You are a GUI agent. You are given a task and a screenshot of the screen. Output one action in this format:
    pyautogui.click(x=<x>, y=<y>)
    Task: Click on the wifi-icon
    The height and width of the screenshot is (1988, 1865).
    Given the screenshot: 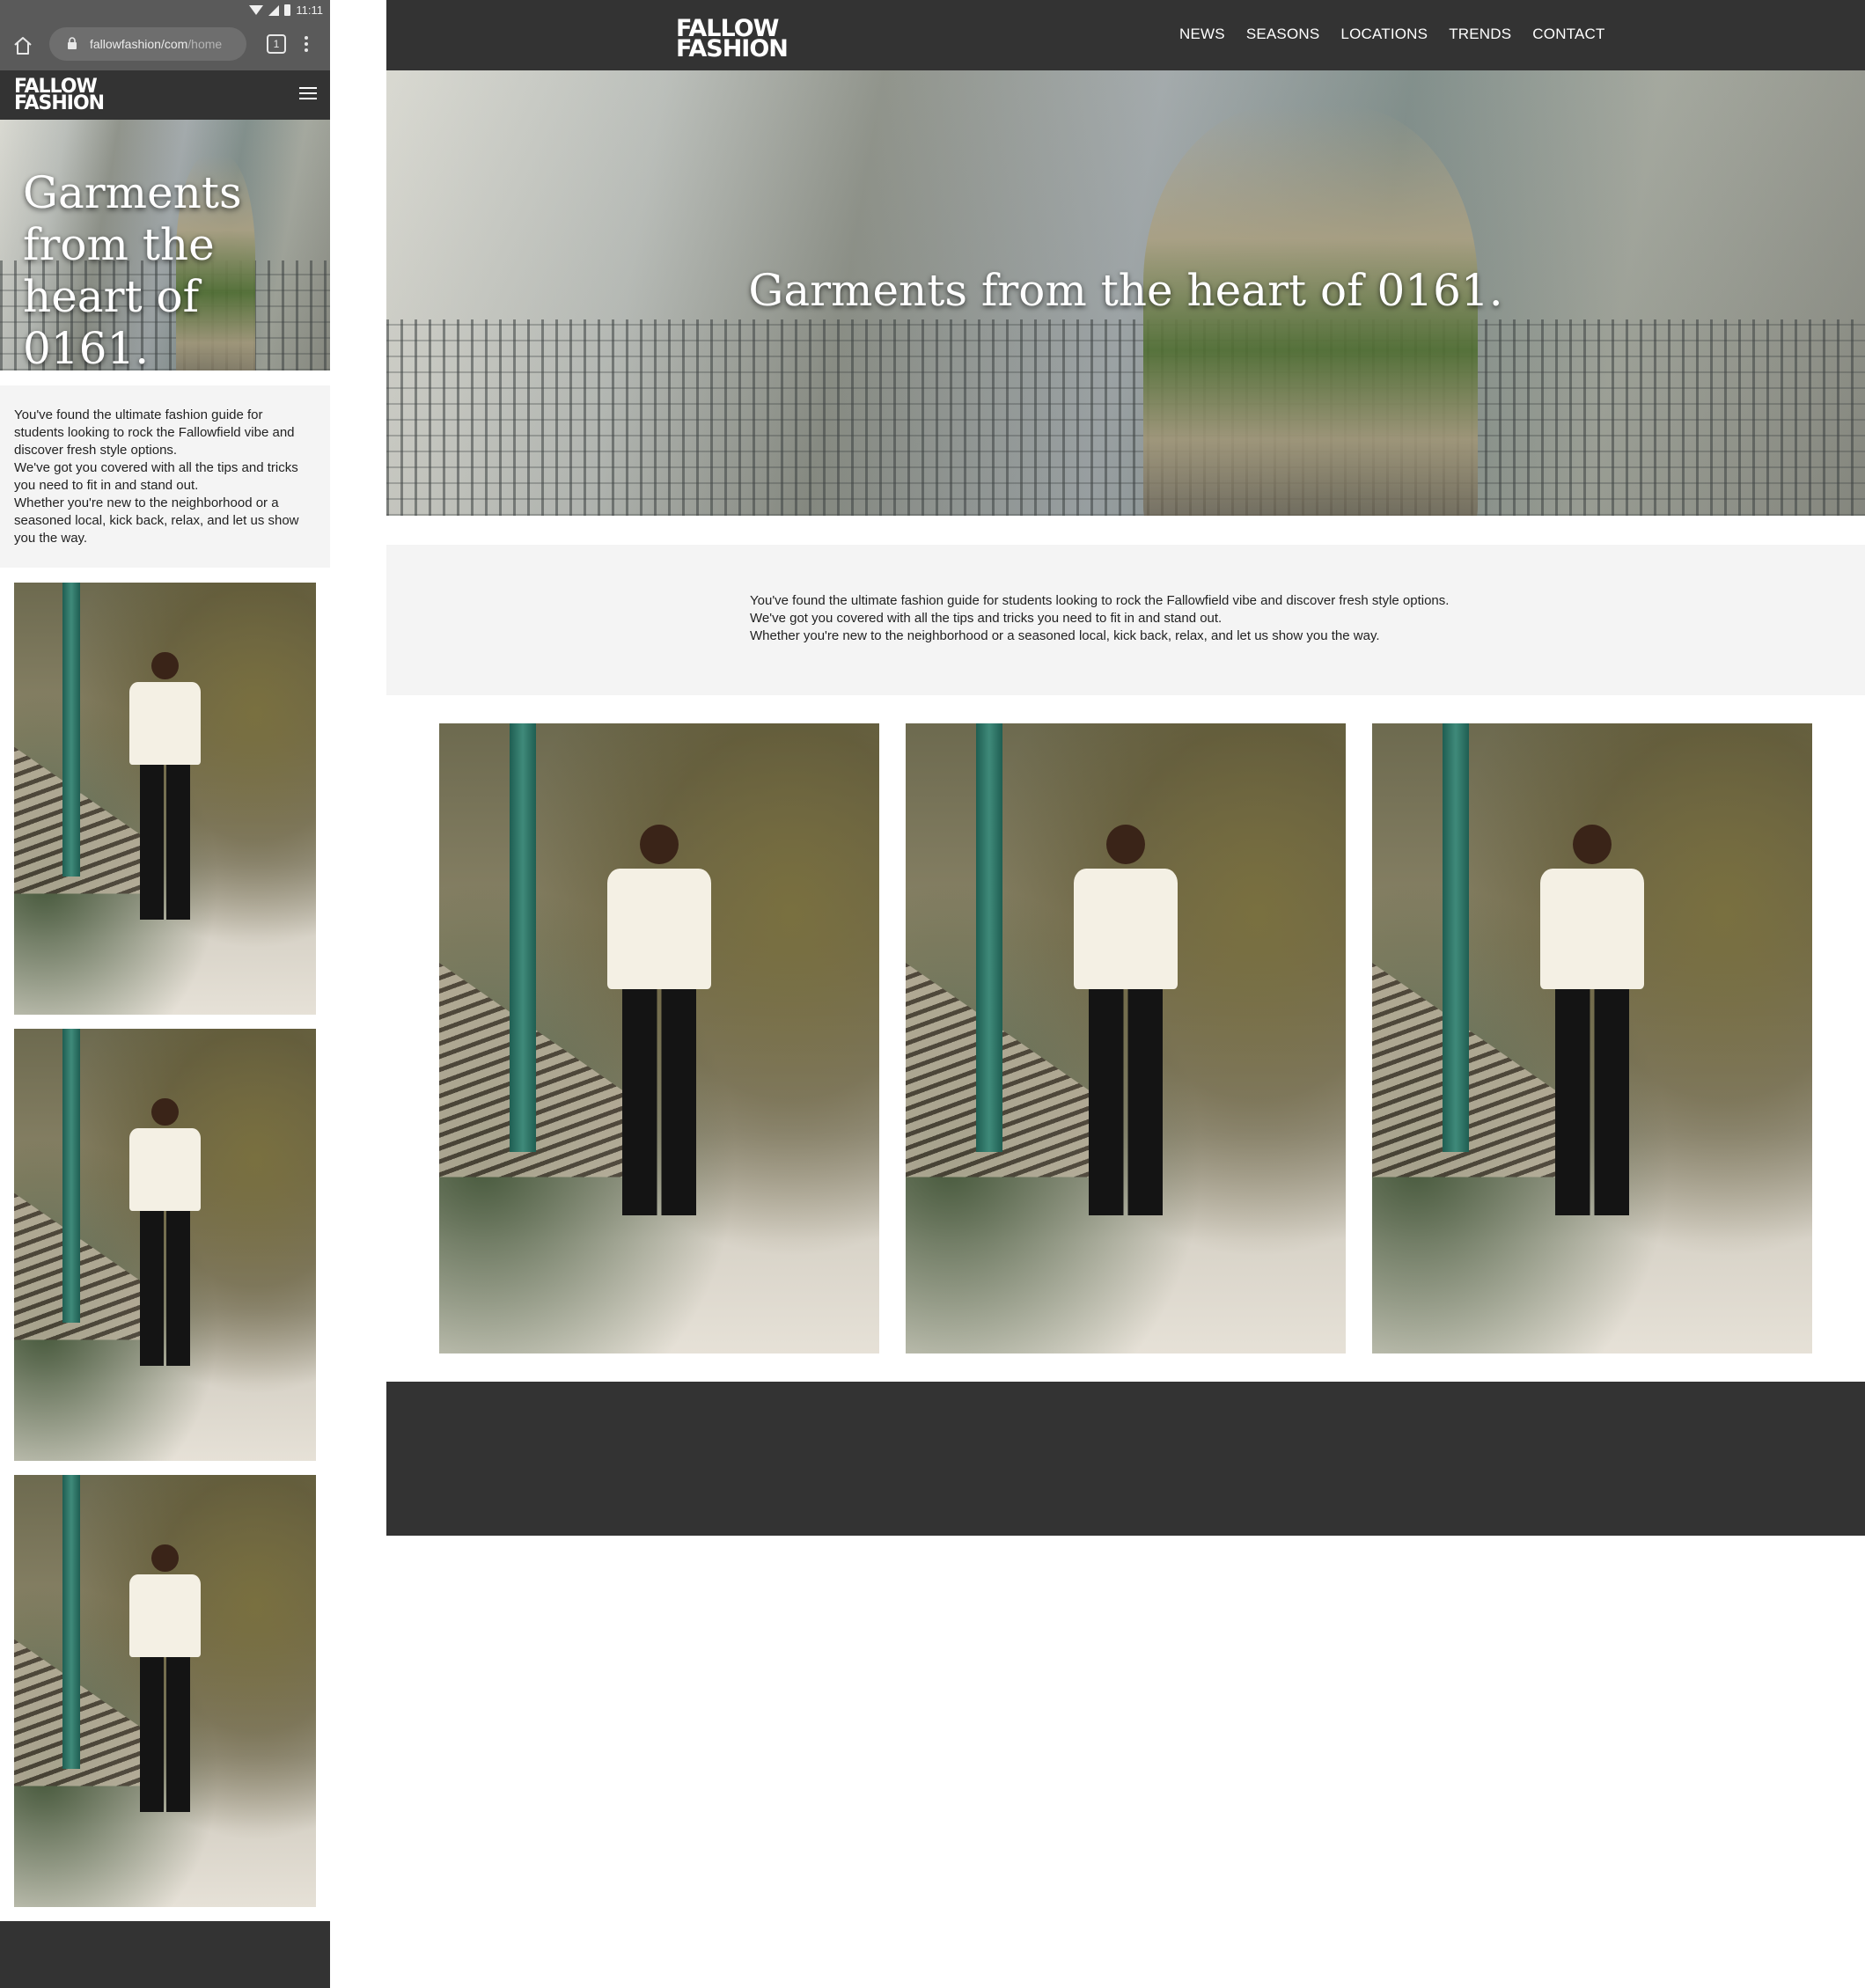 What is the action you would take?
    pyautogui.click(x=256, y=10)
    